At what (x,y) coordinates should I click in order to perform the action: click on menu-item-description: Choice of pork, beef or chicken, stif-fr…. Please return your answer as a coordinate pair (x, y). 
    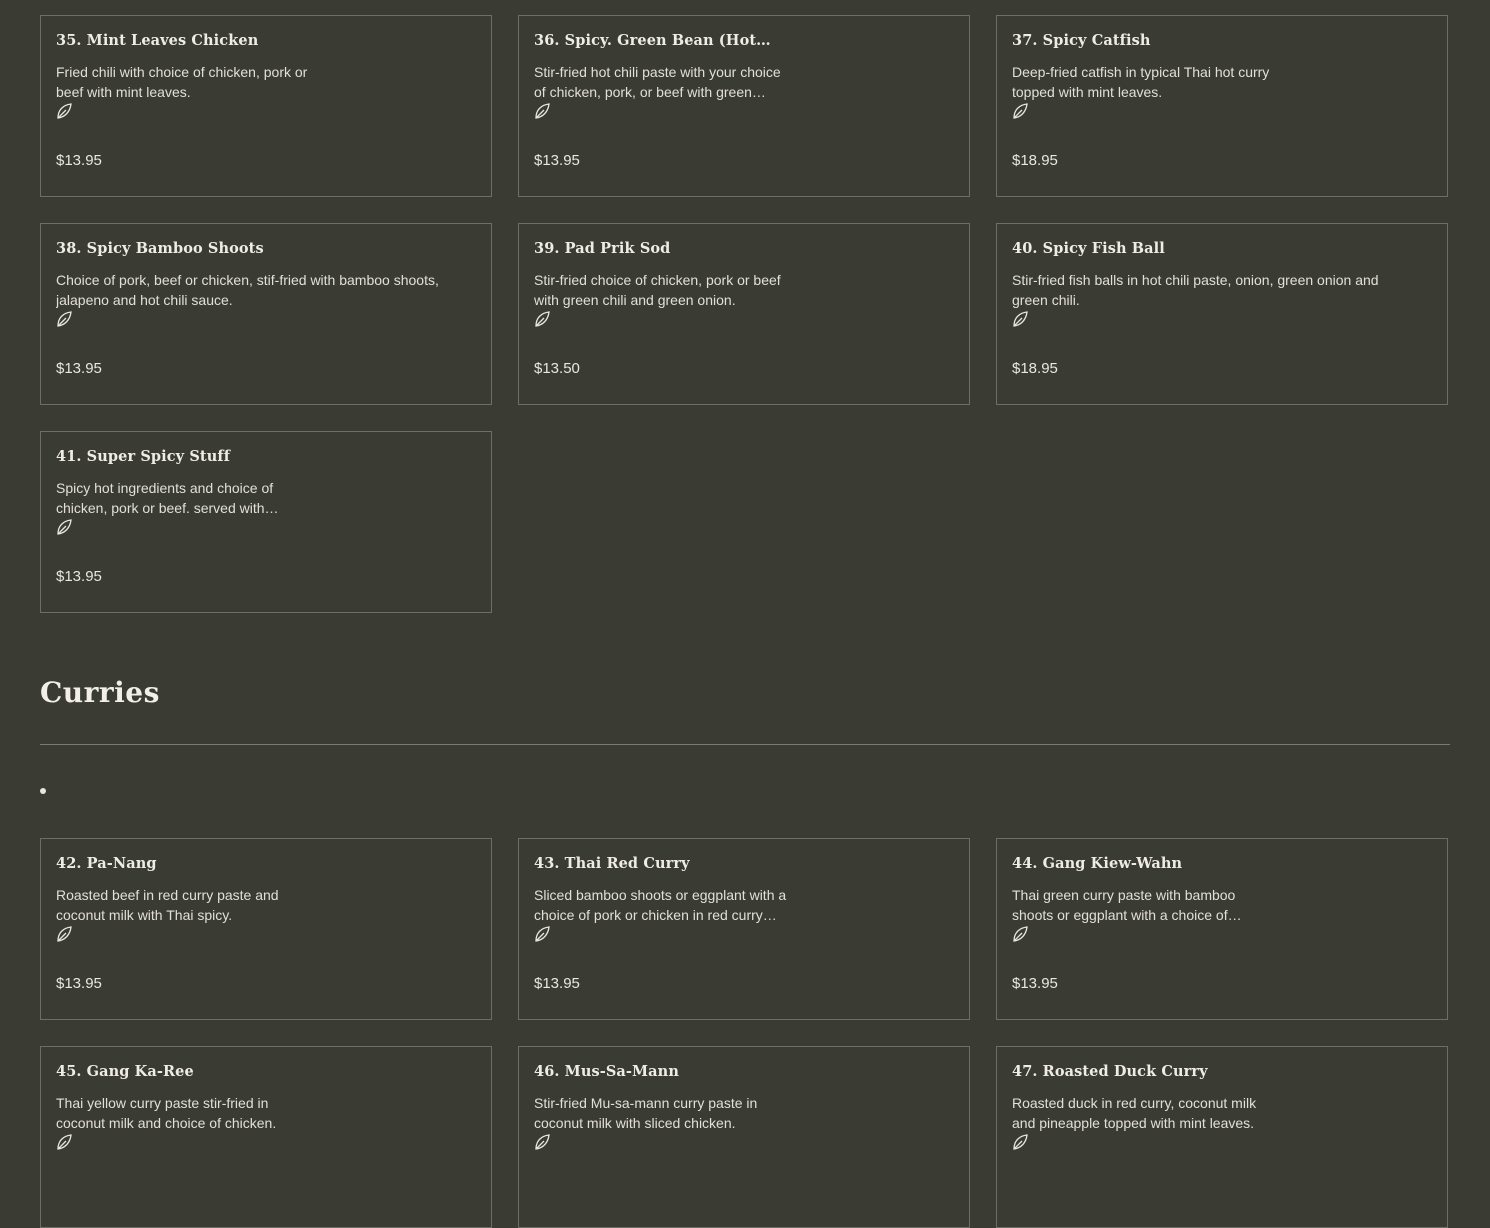
    Looking at the image, I should click on (247, 290).